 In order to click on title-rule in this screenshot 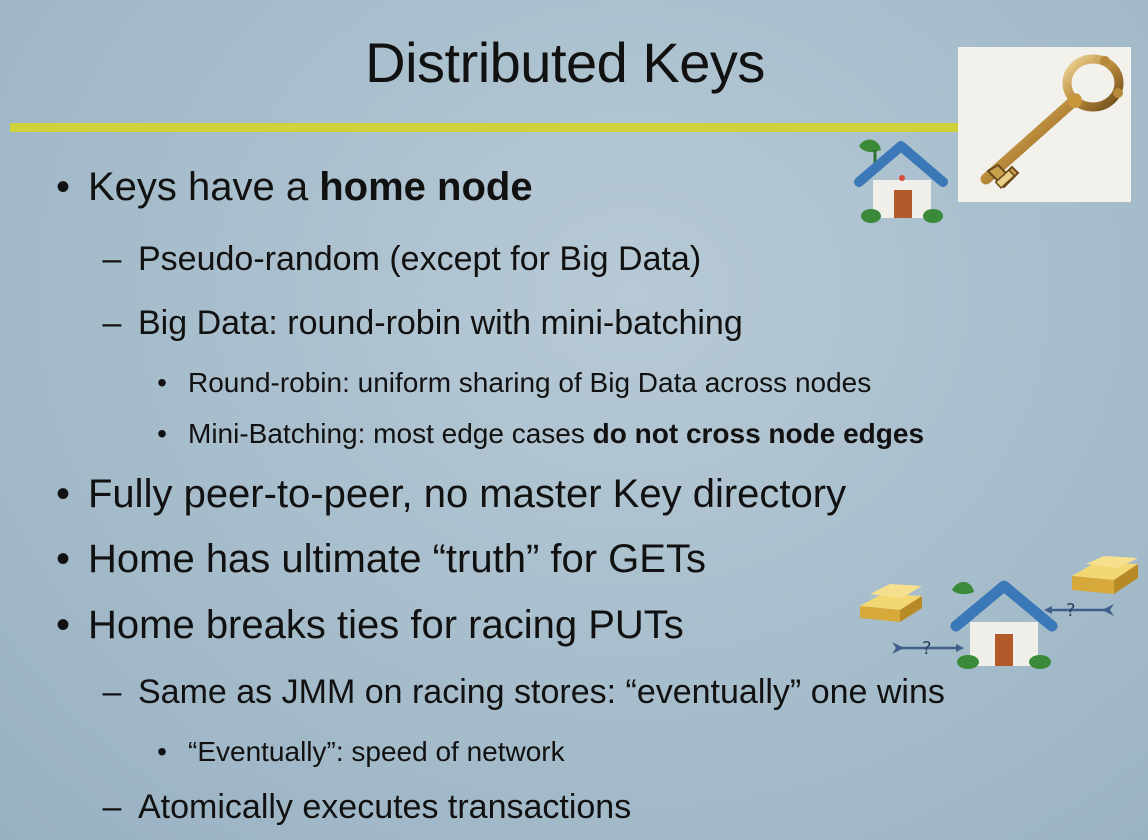, I will do `click(484, 127)`.